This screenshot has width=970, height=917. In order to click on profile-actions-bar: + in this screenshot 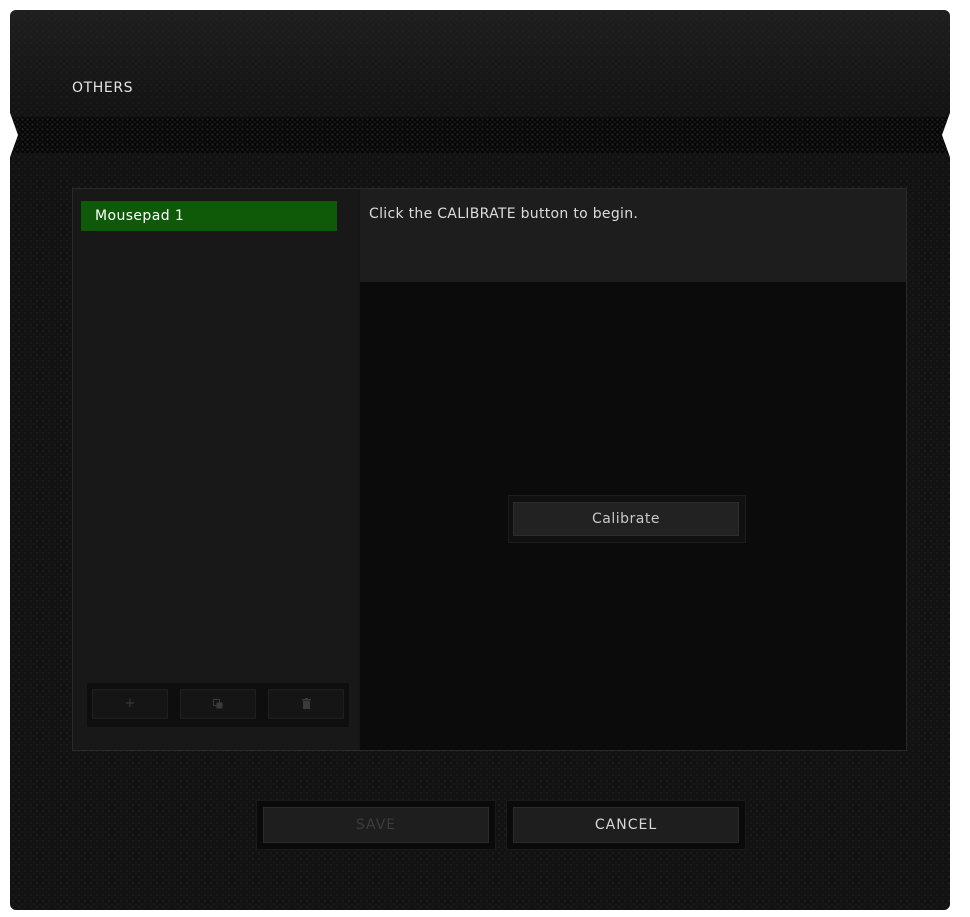, I will do `click(218, 705)`.